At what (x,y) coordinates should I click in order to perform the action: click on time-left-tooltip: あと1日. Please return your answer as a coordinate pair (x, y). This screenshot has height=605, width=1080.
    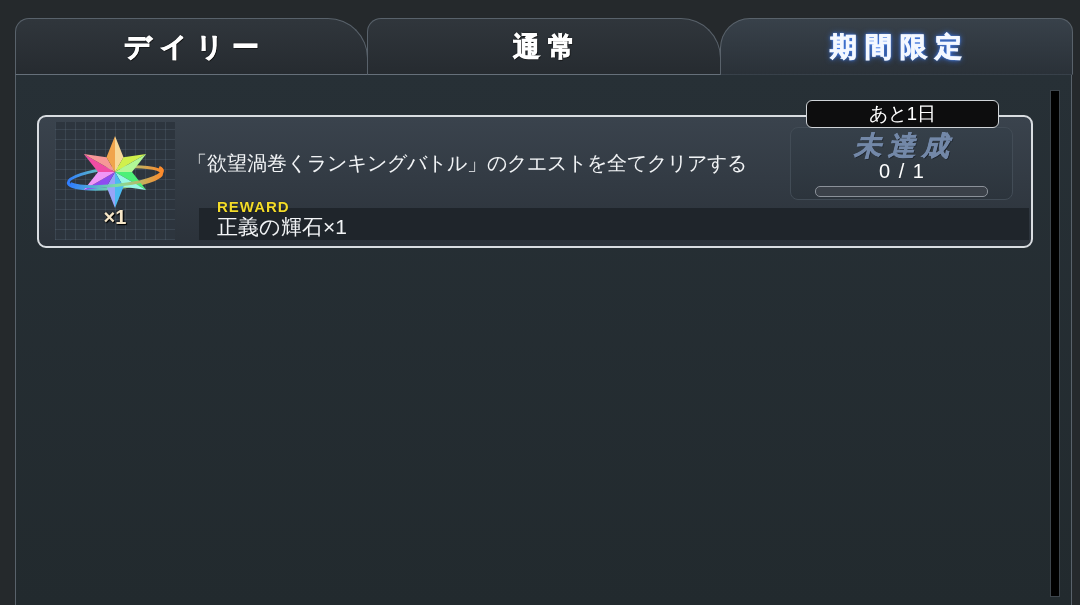
    Looking at the image, I should click on (902, 114).